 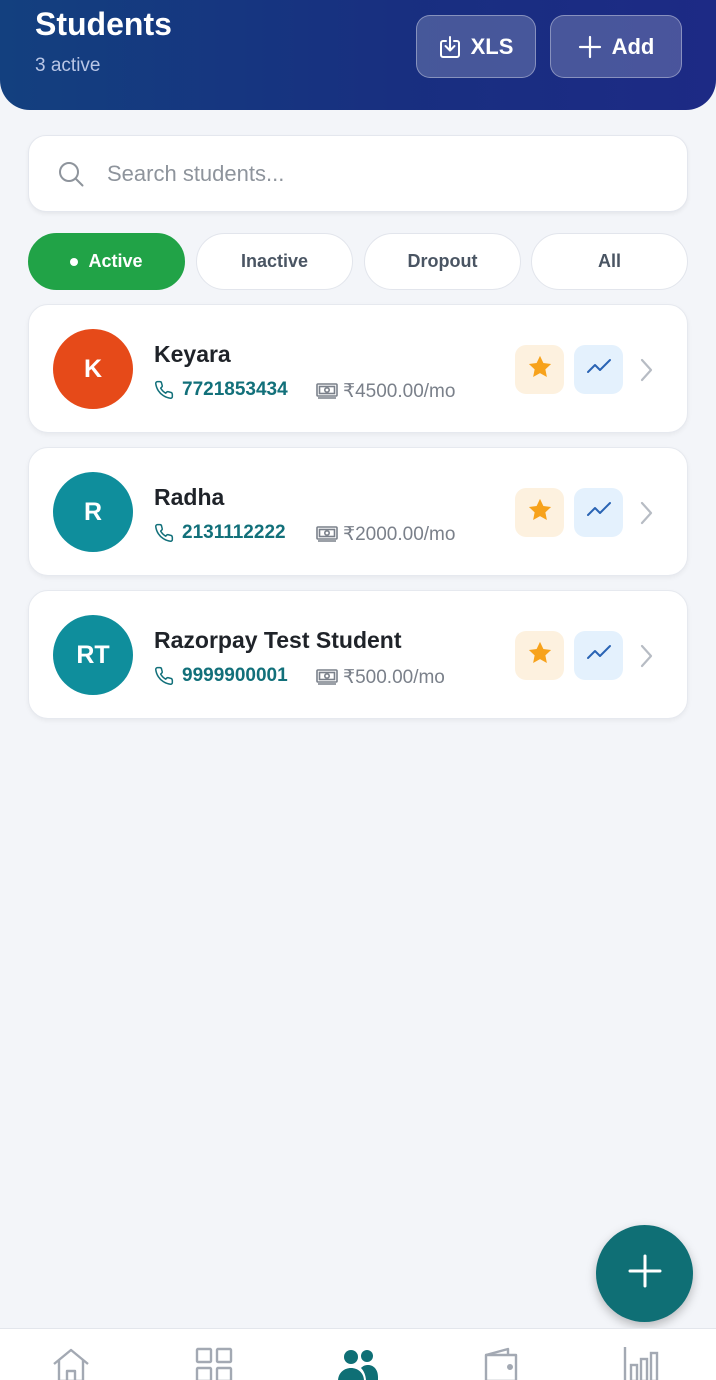 What do you see at coordinates (358, 1363) in the screenshot?
I see `users-icon` at bounding box center [358, 1363].